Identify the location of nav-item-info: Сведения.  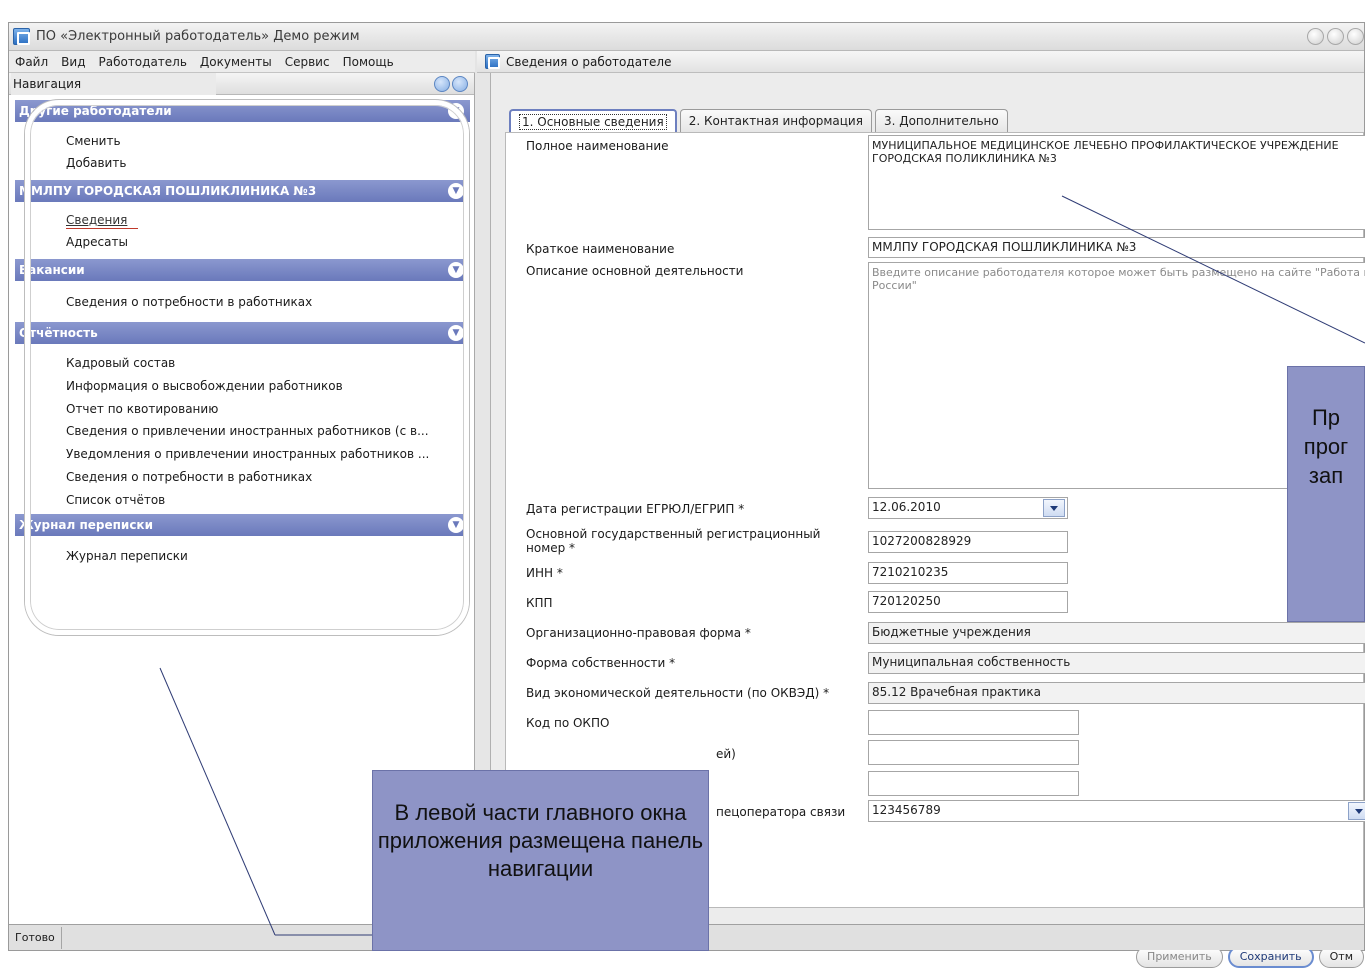
(265, 220).